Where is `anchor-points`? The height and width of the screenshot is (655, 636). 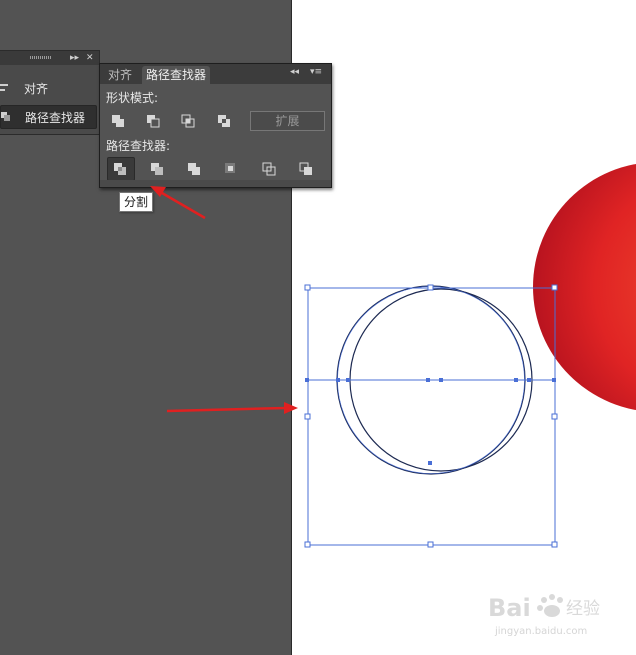 anchor-points is located at coordinates (430, 421).